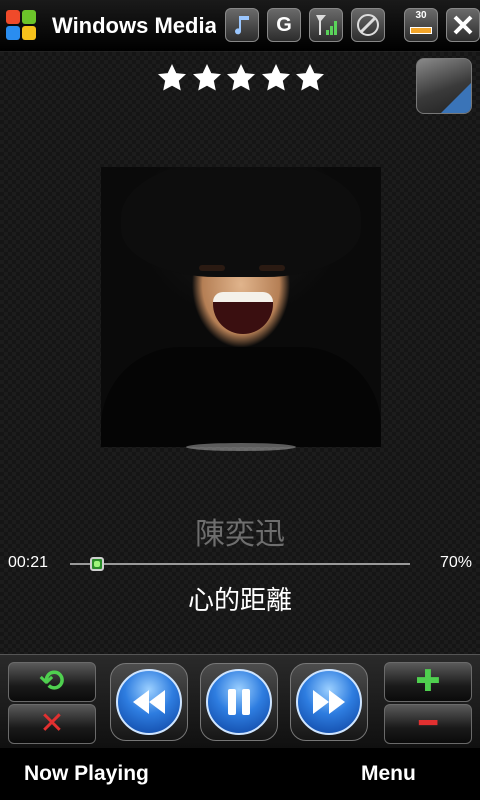 Image resolution: width=480 pixels, height=800 pixels. I want to click on skin-toggle-button, so click(444, 86).